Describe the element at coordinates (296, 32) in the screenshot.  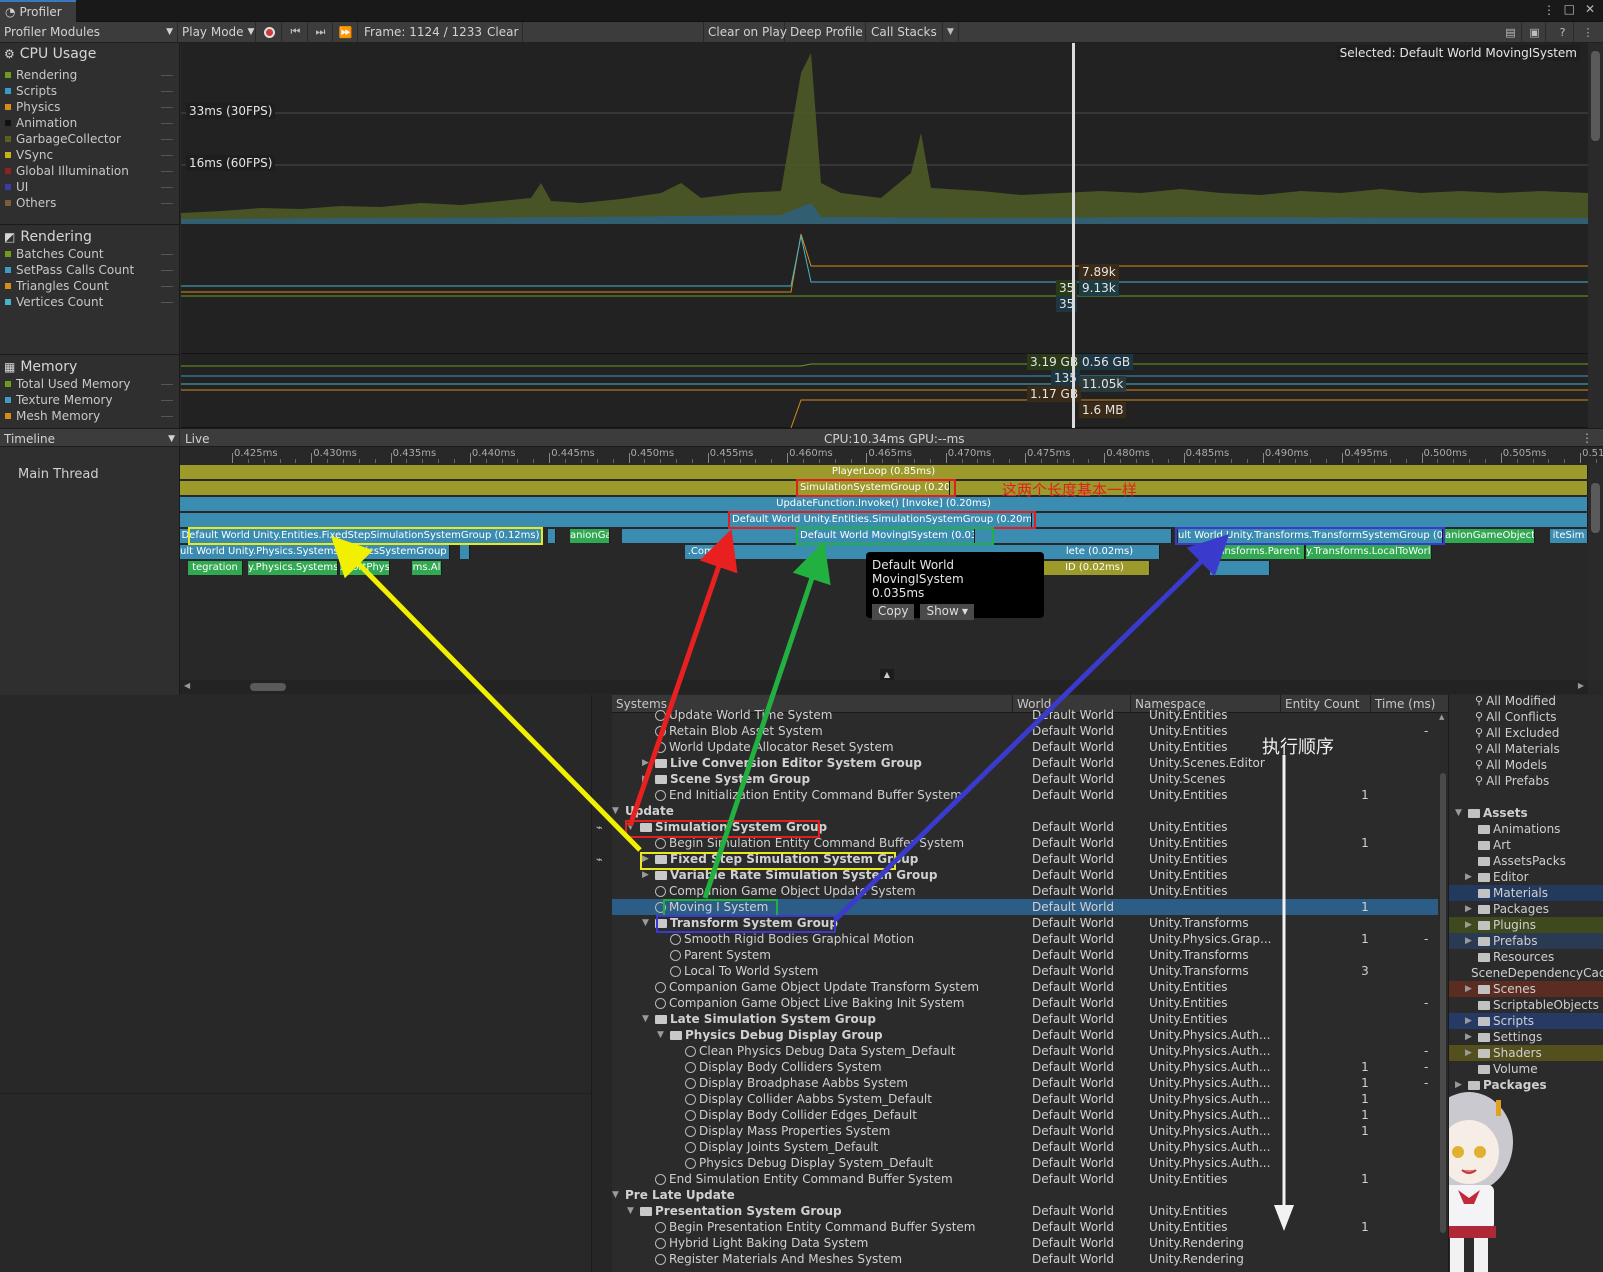
I see `first-frame-button: ⏮` at that location.